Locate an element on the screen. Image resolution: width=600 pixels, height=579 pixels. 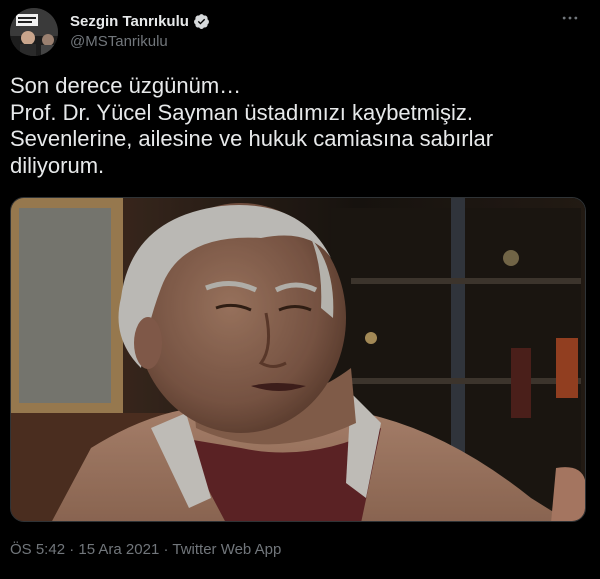
more-horizontal-icon is located at coordinates (570, 18).